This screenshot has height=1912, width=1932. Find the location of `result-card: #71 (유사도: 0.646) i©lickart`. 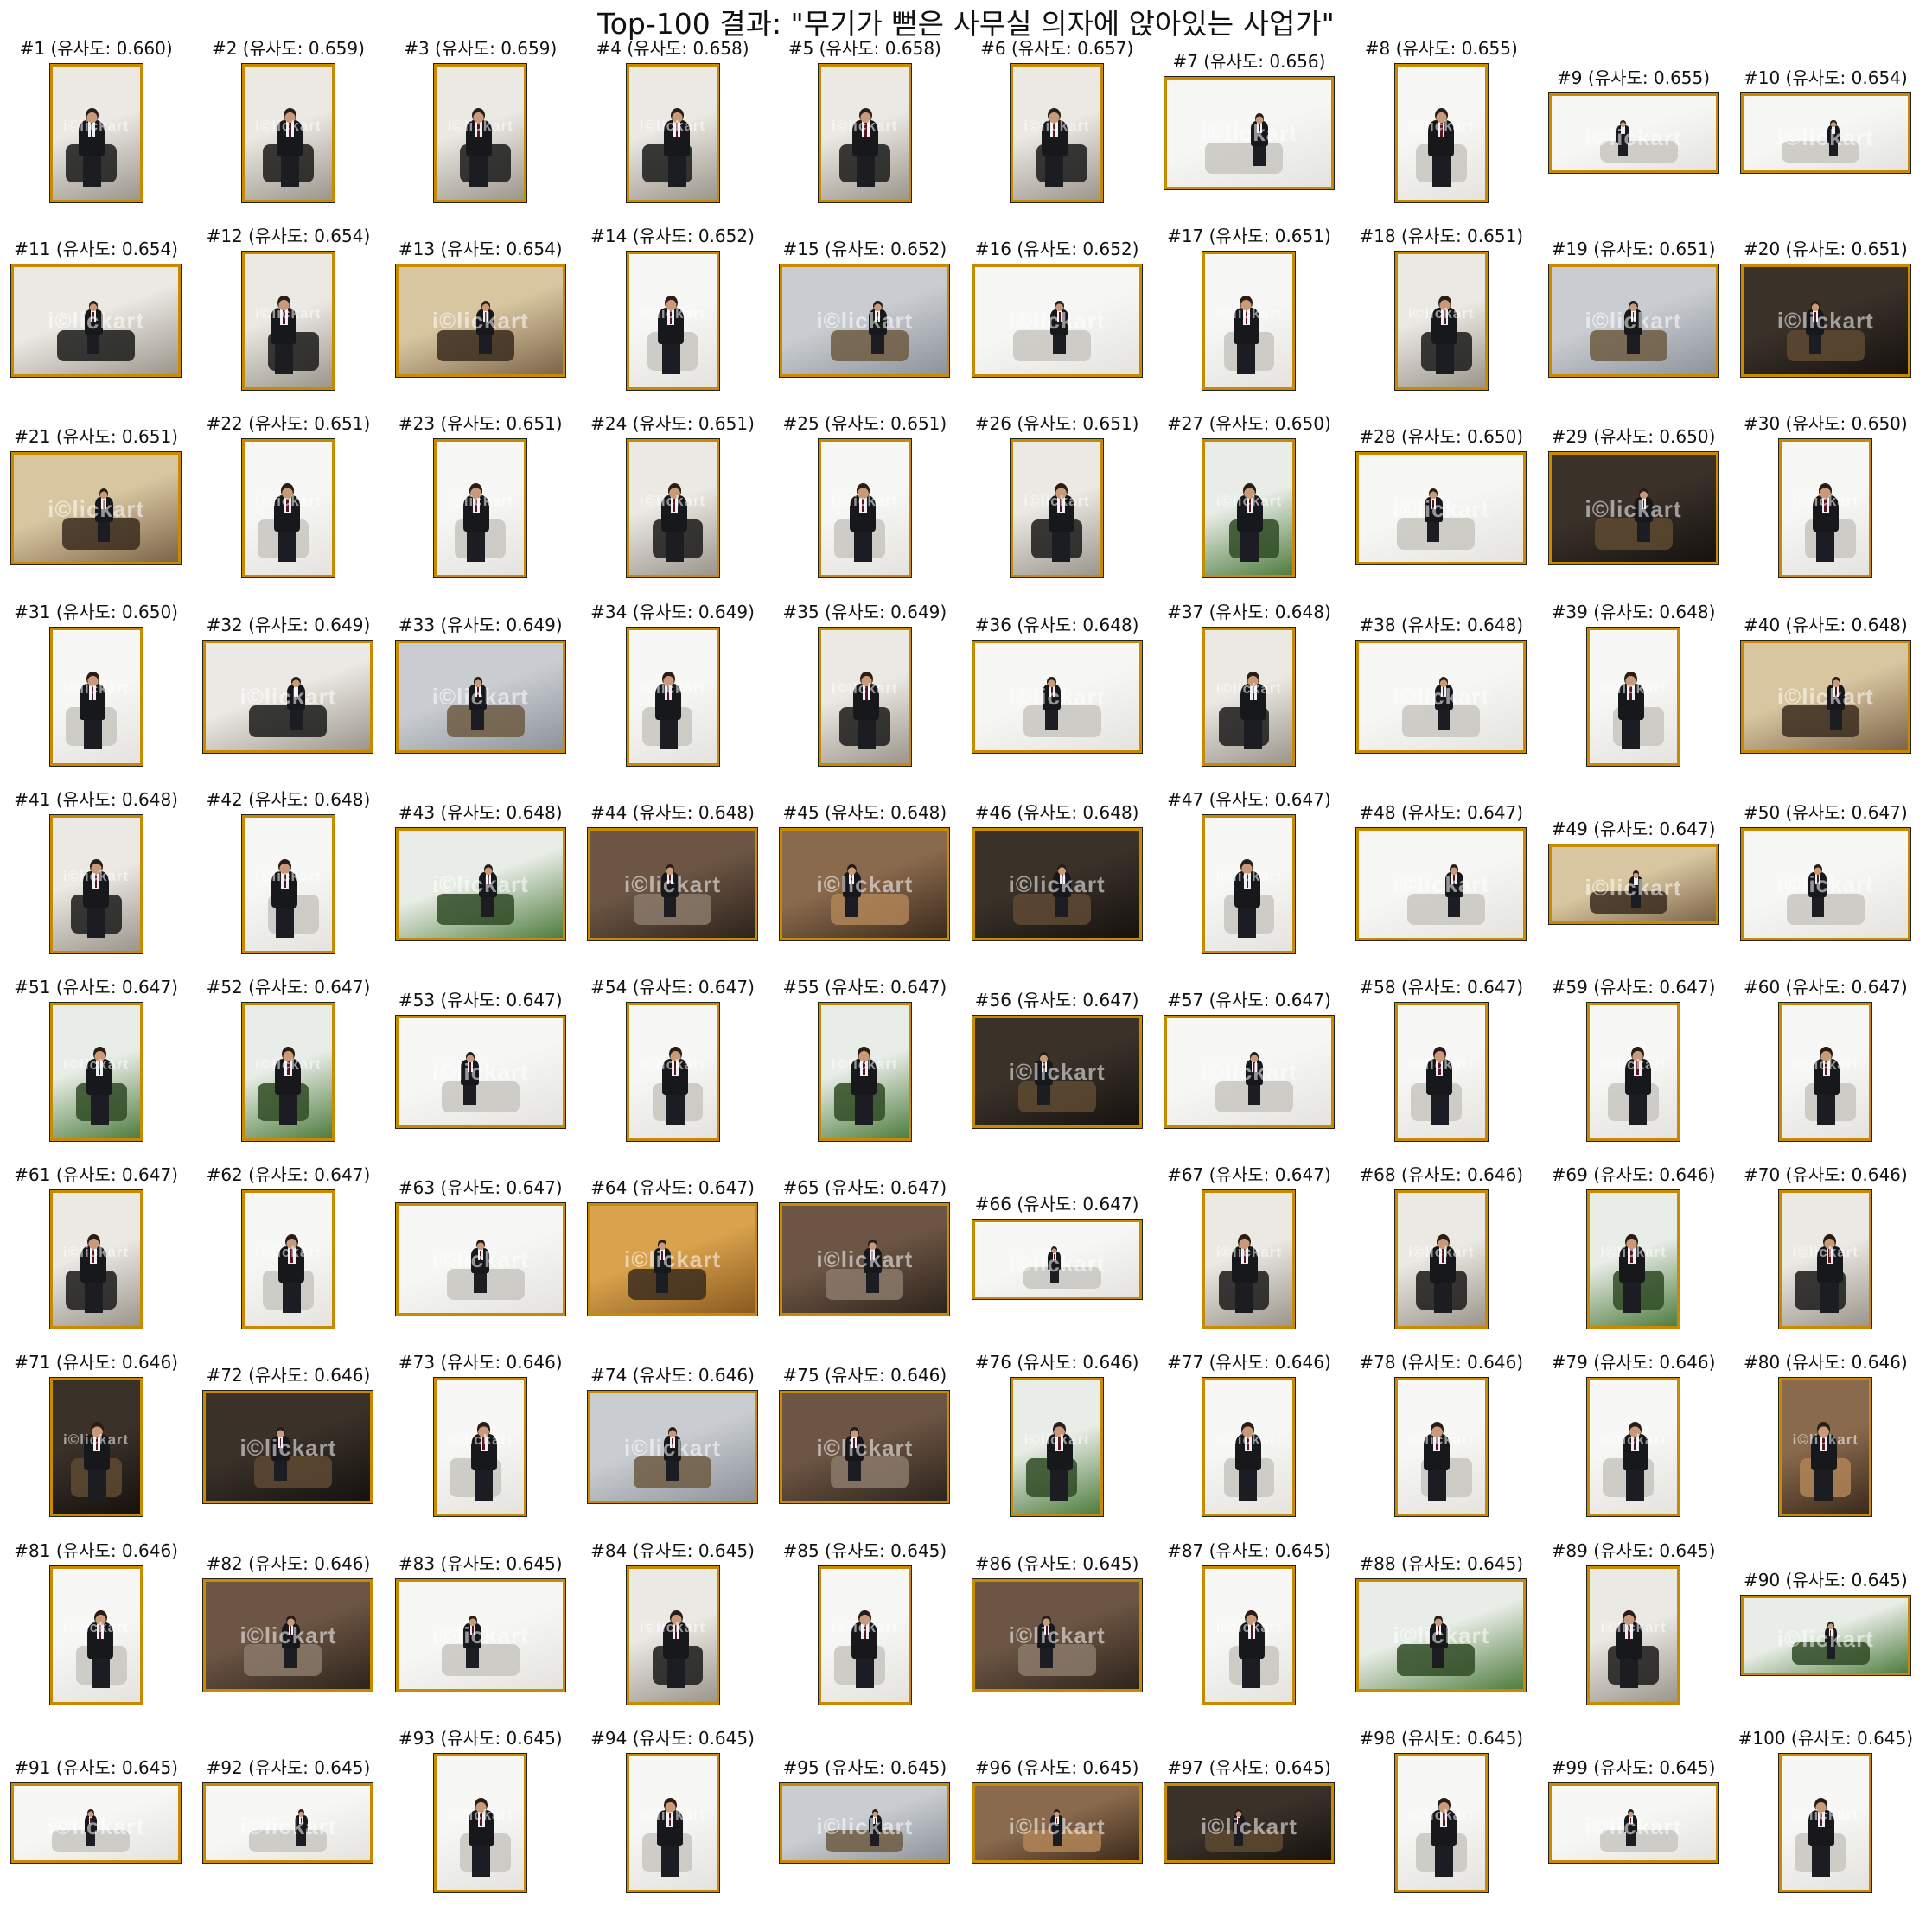

result-card: #71 (유사도: 0.646) i©lickart is located at coordinates (96, 1435).